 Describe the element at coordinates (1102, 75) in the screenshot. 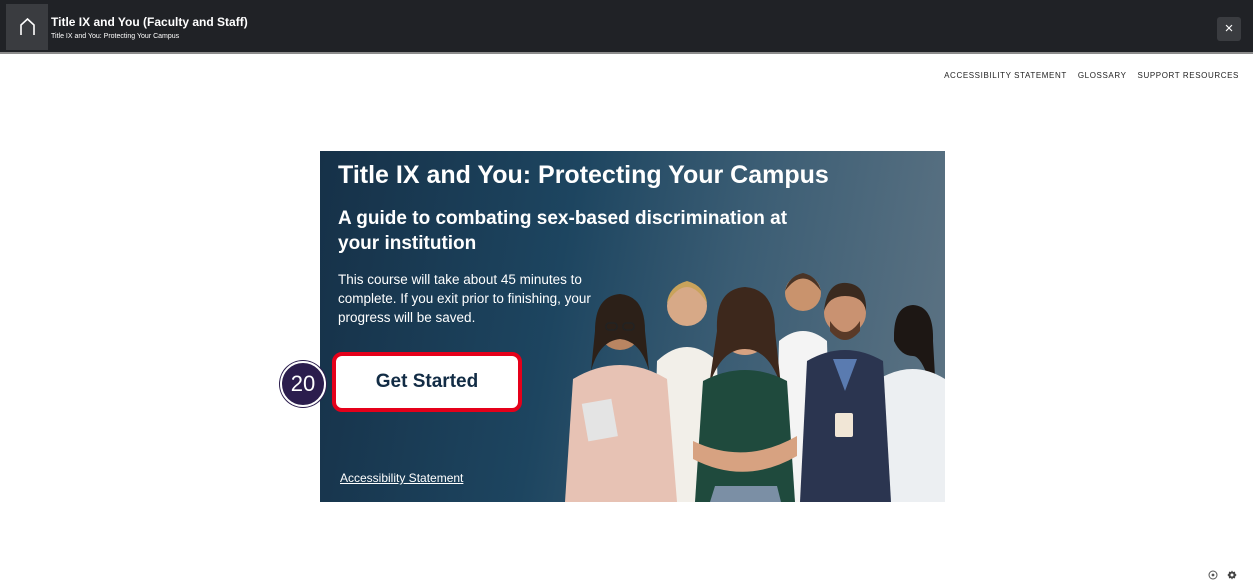

I see `nav-glossary: GLOSSARY` at that location.